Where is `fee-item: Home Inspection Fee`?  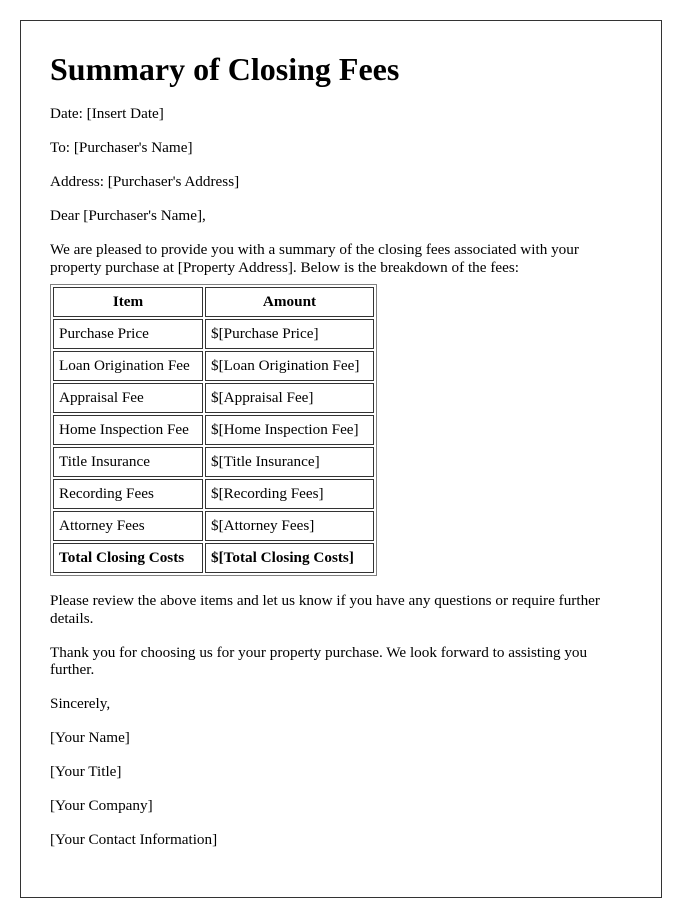
fee-item: Home Inspection Fee is located at coordinates (128, 430).